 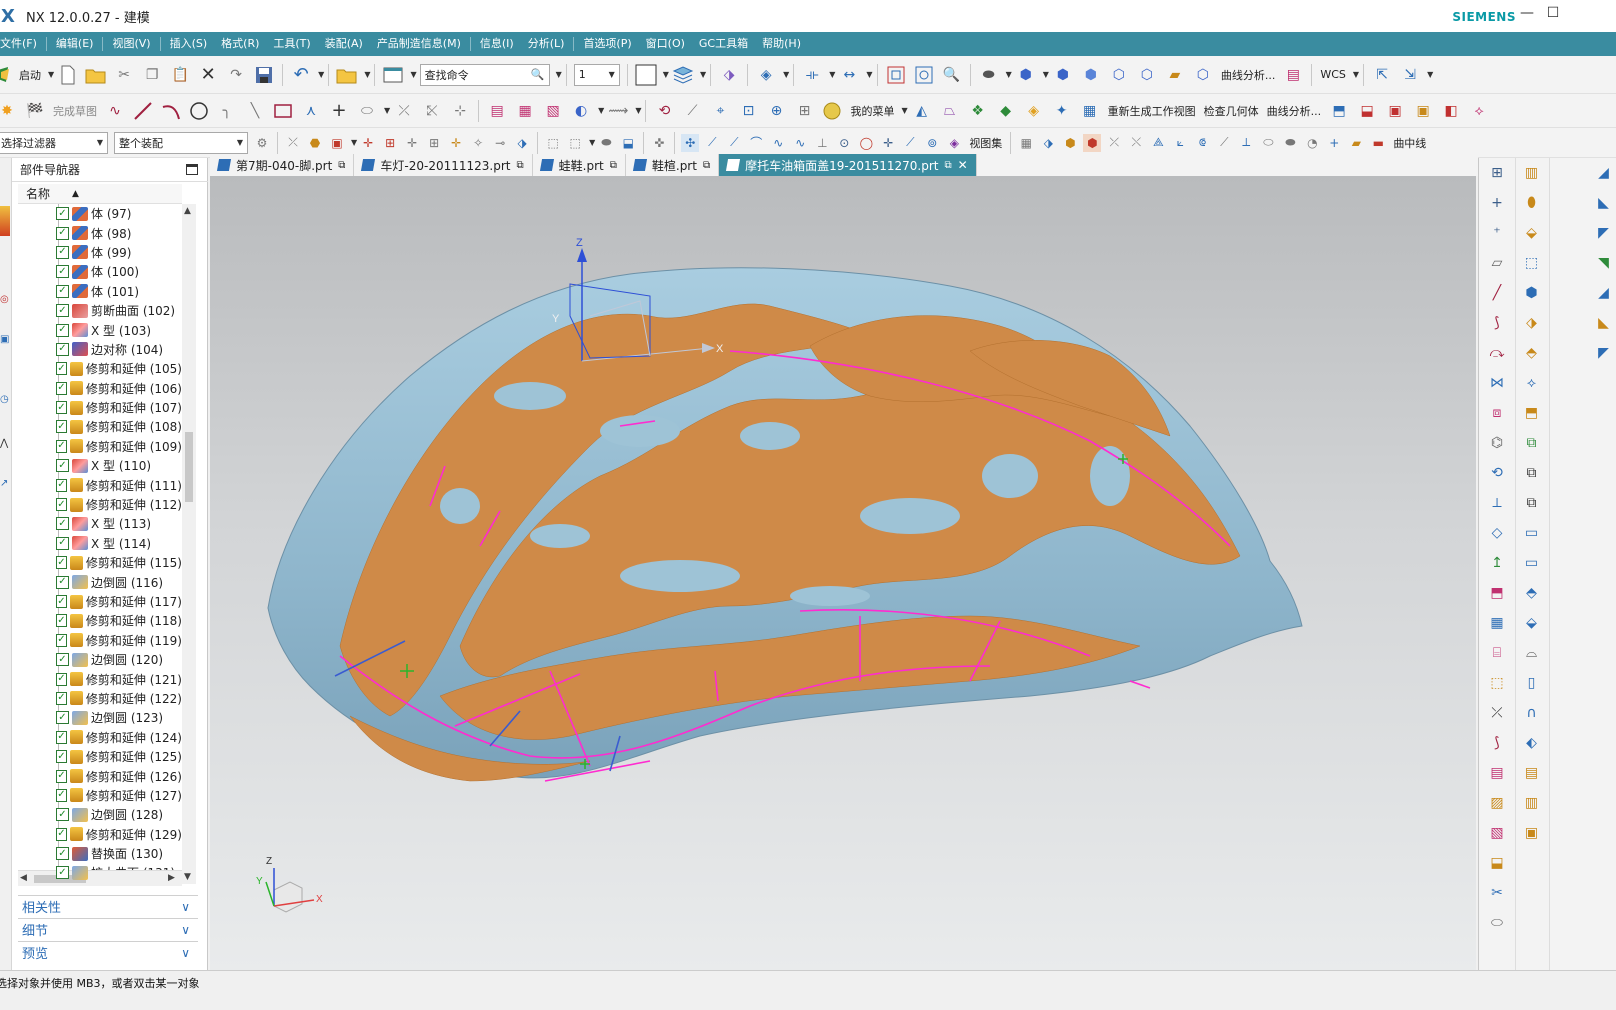 I want to click on snap-mid-icon: ⊞, so click(x=390, y=143).